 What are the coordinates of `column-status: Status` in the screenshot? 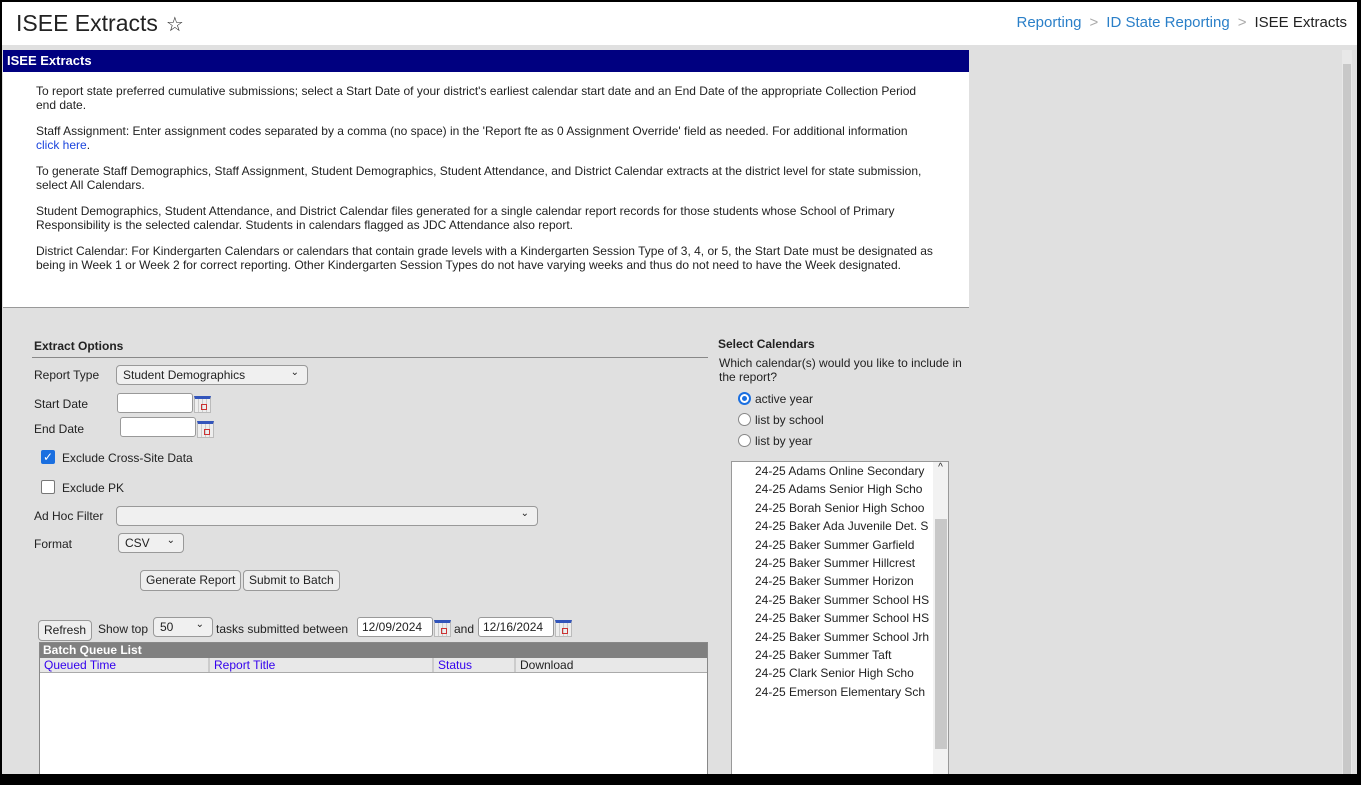 It's located at (475, 665).